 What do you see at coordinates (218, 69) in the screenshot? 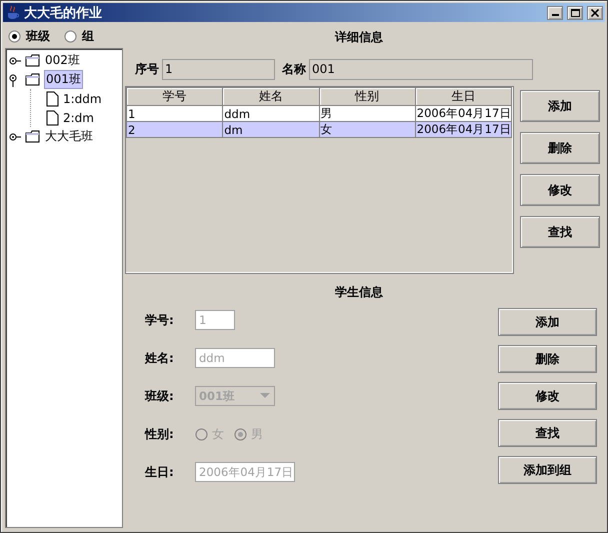
I see `text-field: 1` at bounding box center [218, 69].